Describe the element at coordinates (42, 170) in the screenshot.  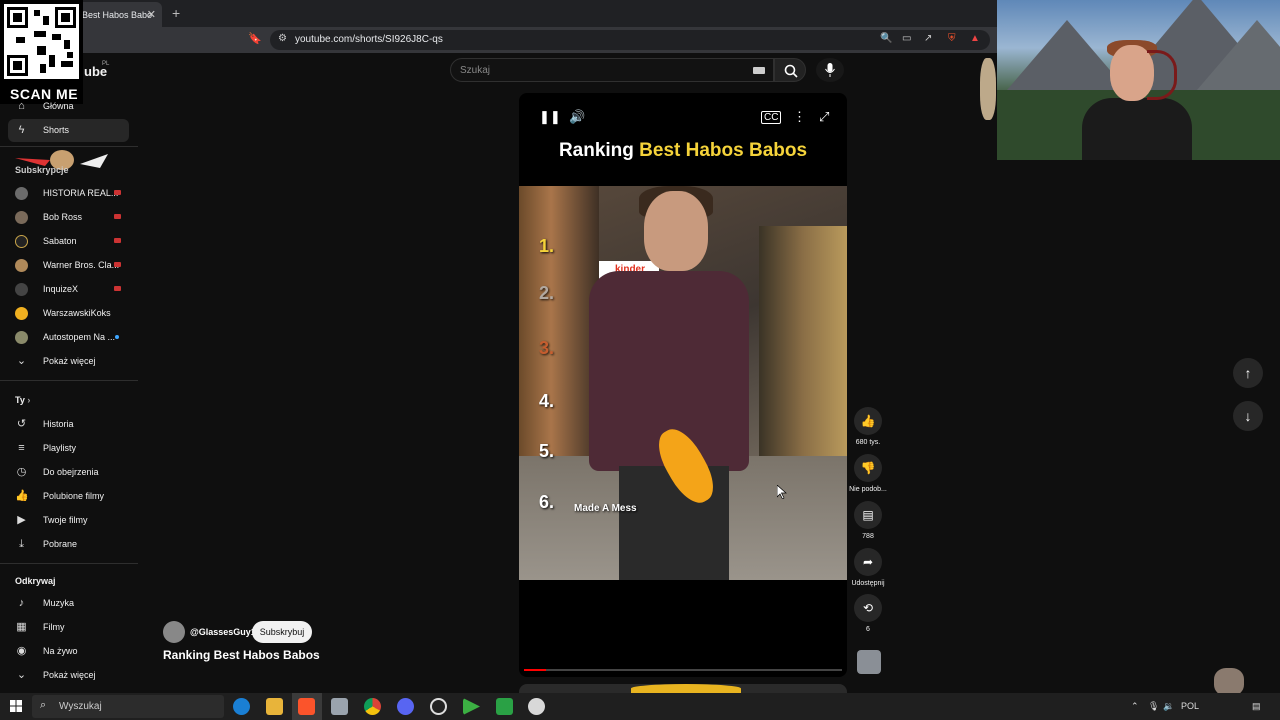
I see `subscriptions-title: Subskrypcje` at that location.